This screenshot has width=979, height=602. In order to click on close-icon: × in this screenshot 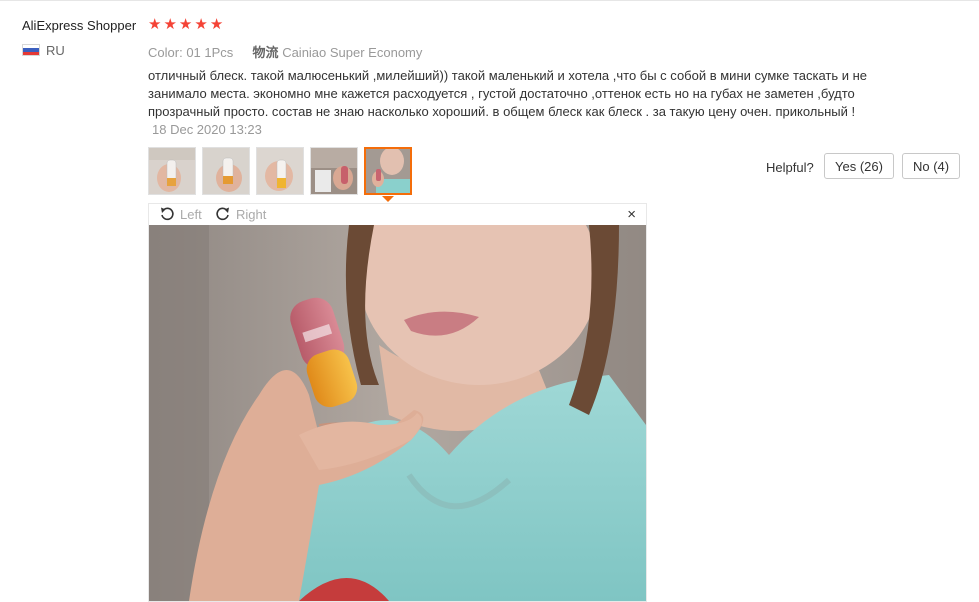, I will do `click(631, 214)`.